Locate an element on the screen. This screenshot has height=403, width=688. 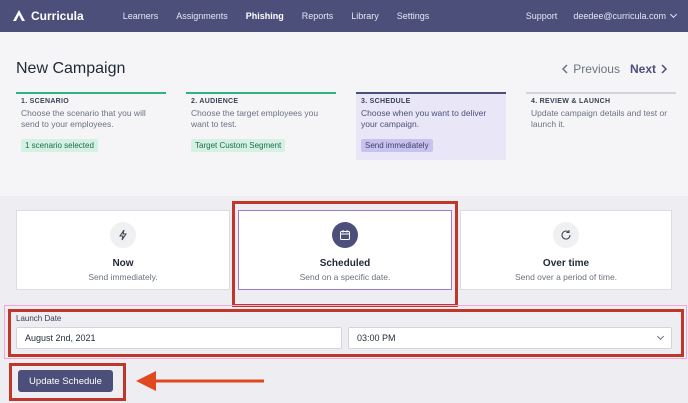
previous-button: Previous is located at coordinates (590, 69).